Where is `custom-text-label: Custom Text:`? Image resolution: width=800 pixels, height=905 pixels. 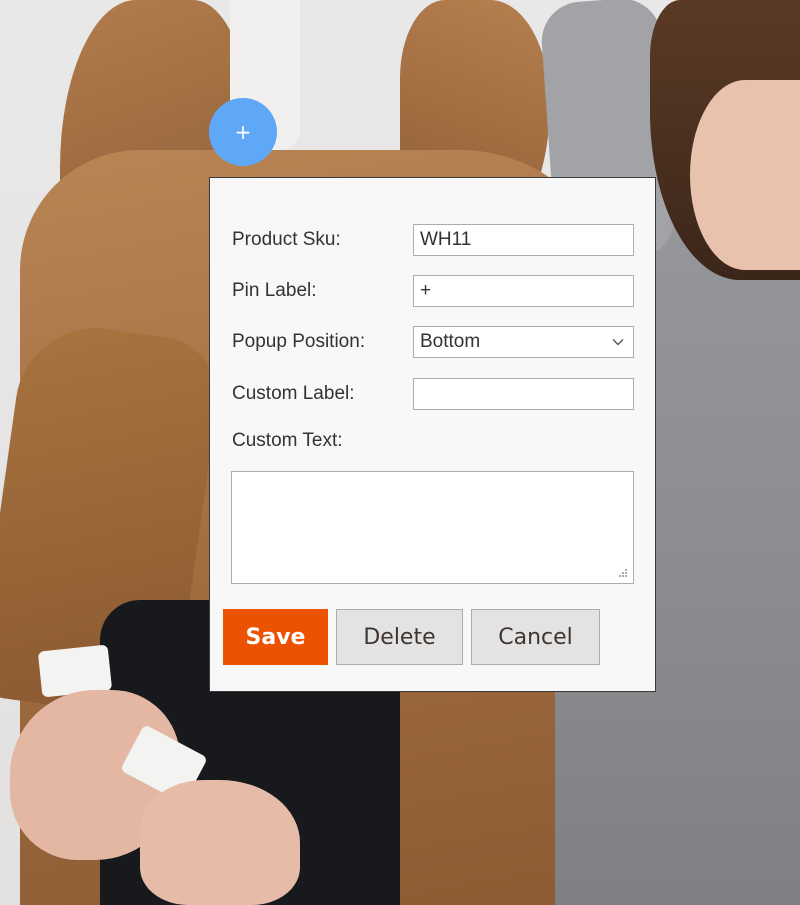
custom-text-label: Custom Text: is located at coordinates (287, 440).